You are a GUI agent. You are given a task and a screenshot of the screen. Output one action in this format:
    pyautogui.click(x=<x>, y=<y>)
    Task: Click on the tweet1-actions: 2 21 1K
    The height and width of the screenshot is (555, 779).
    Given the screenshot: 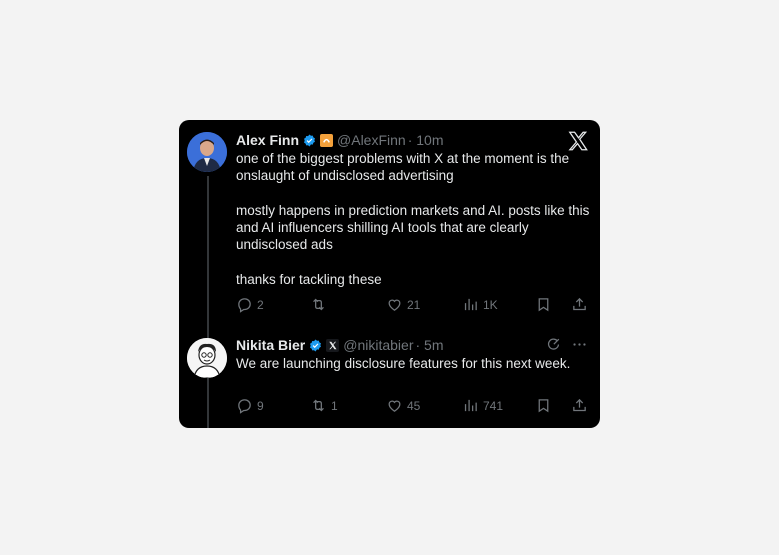 What is the action you would take?
    pyautogui.click(x=413, y=306)
    